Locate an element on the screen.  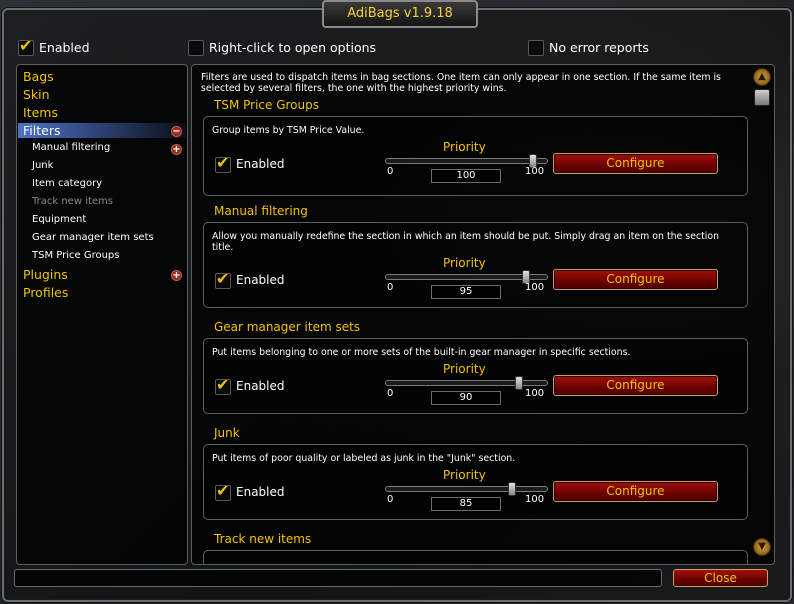
sidebar-item-skin: Skin is located at coordinates (36, 94).